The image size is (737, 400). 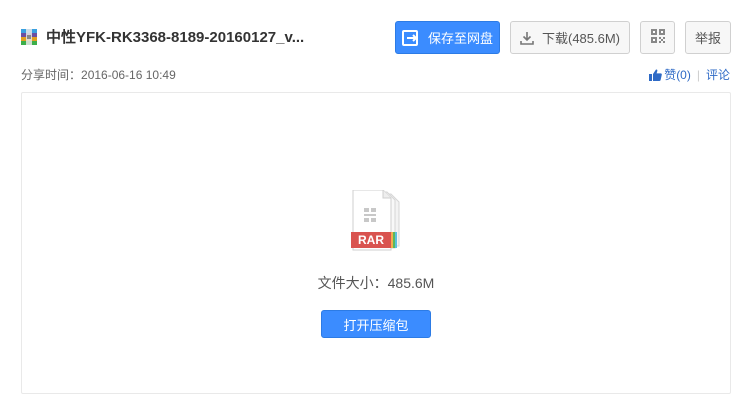 What do you see at coordinates (352, 283) in the screenshot?
I see `file-size-label: 文件大小：` at bounding box center [352, 283].